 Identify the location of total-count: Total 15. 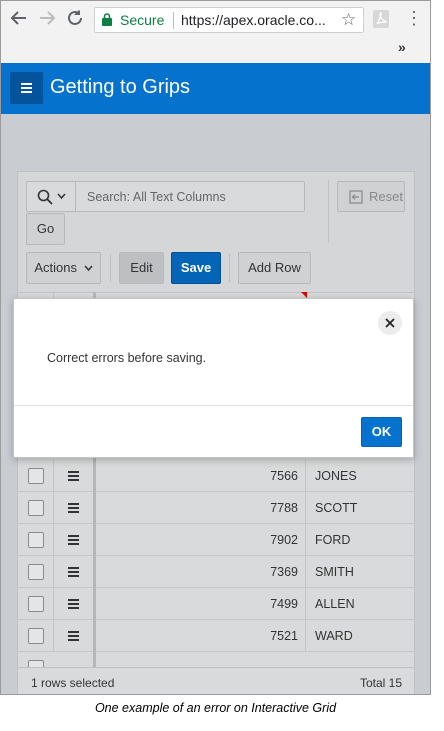
(380, 683).